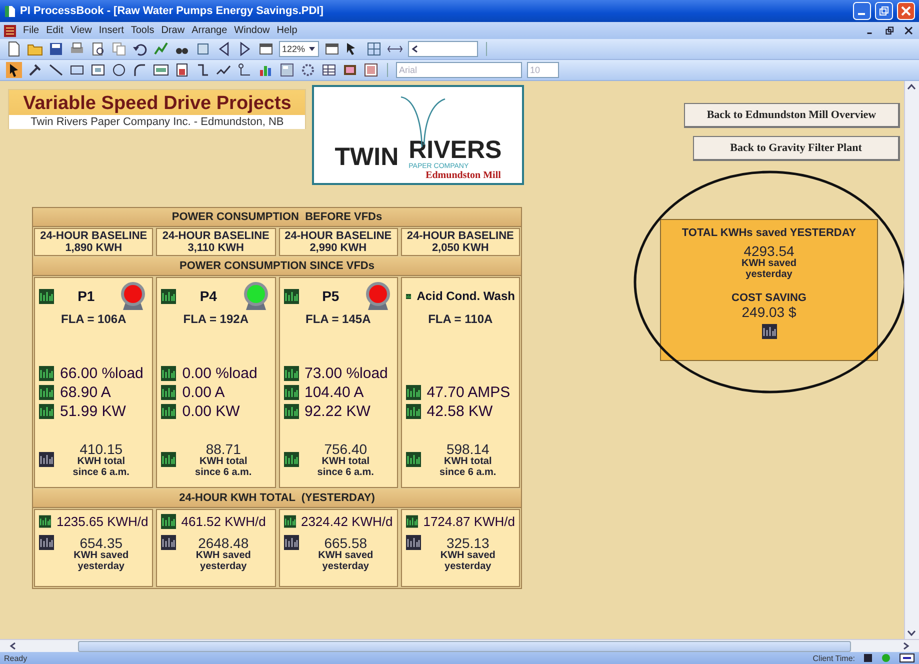  Describe the element at coordinates (911, 360) in the screenshot. I see `vertical-scrollbar` at that location.